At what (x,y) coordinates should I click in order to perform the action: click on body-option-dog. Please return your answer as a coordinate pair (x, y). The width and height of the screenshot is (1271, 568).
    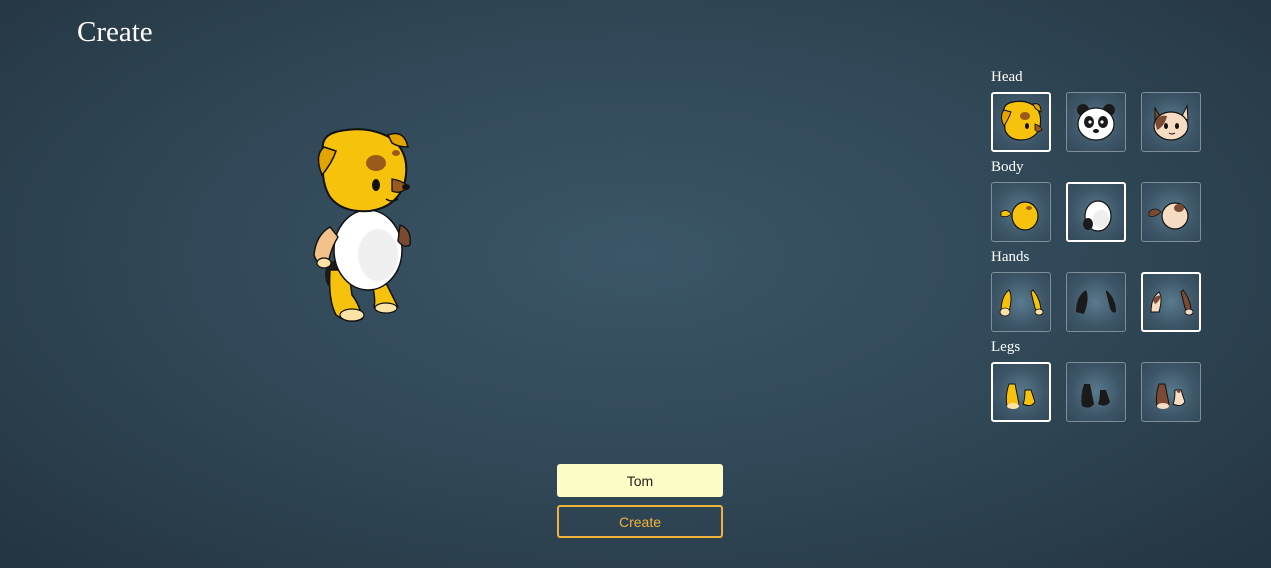
    Looking at the image, I should click on (1021, 212).